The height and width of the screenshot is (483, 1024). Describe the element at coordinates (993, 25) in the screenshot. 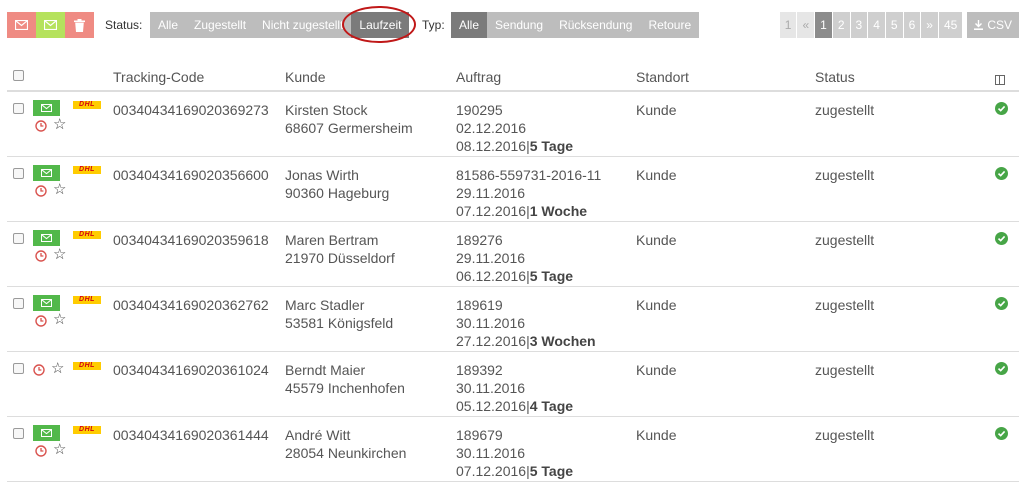

I see `csv-export-button: CSV` at that location.